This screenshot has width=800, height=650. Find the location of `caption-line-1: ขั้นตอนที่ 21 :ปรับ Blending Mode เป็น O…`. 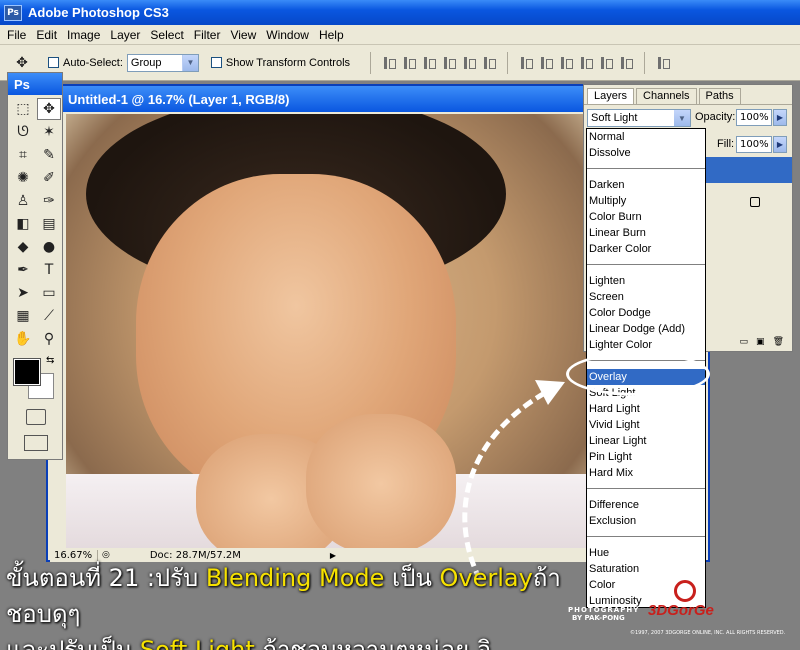

caption-line-1: ขั้นตอนที่ 21 :ปรับ Blending Mode เป็น O… is located at coordinates (286, 596).